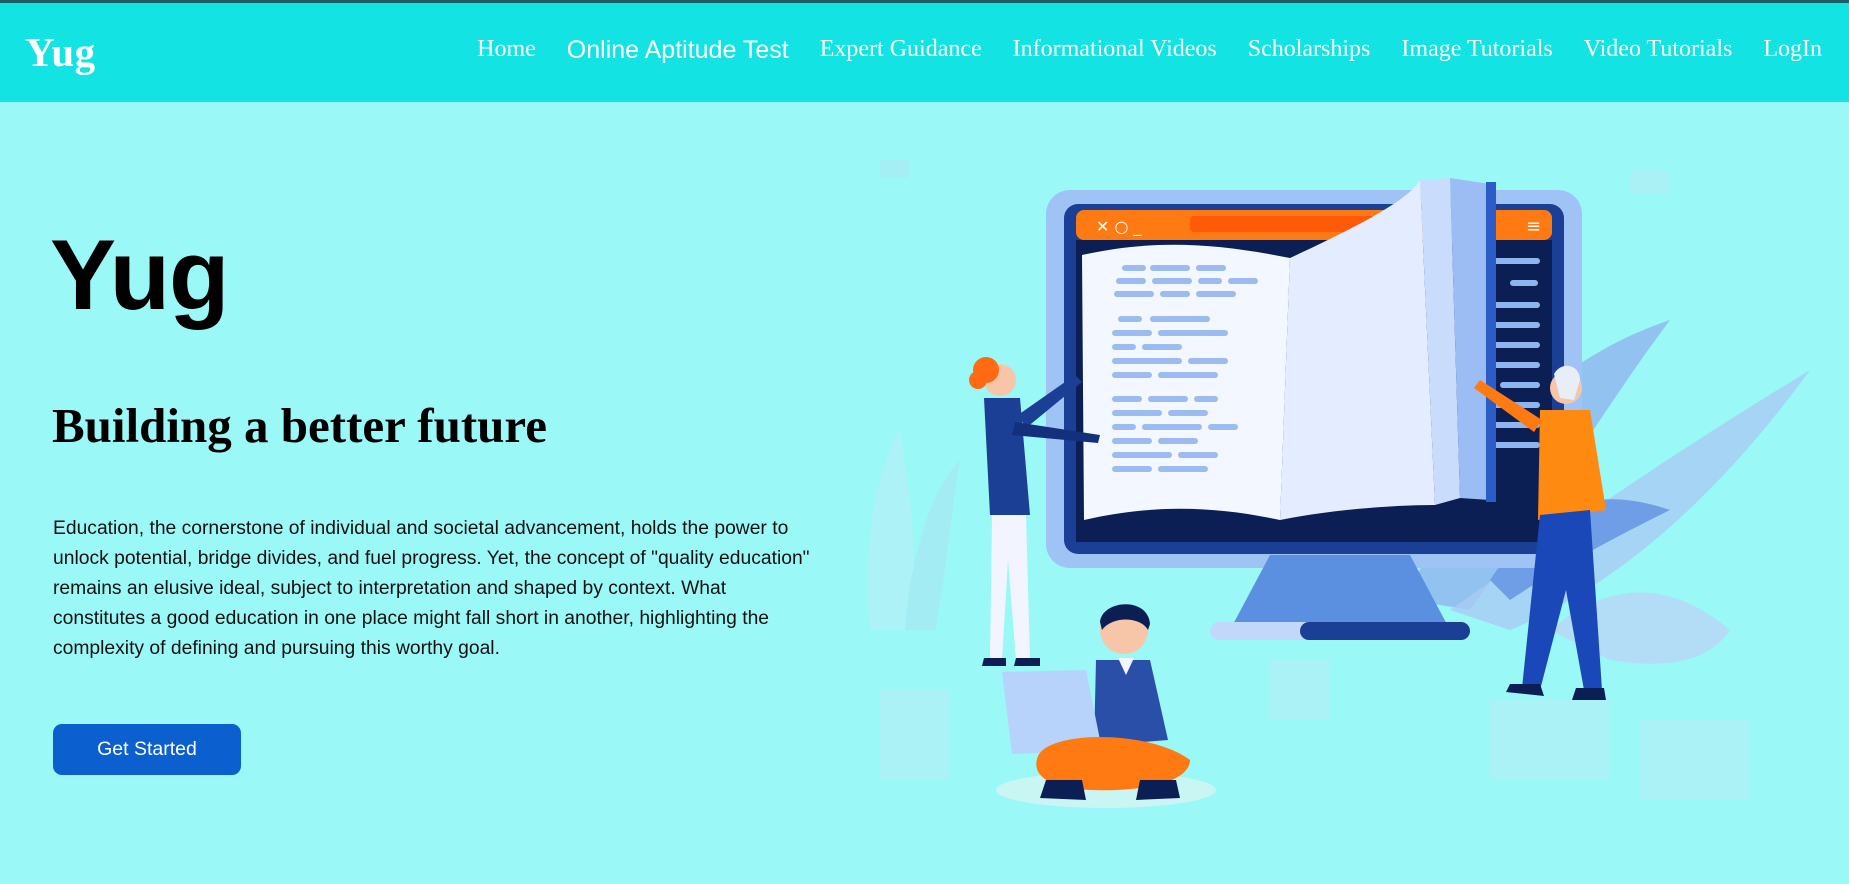  I want to click on menu-icon: ≡, so click(1533, 226).